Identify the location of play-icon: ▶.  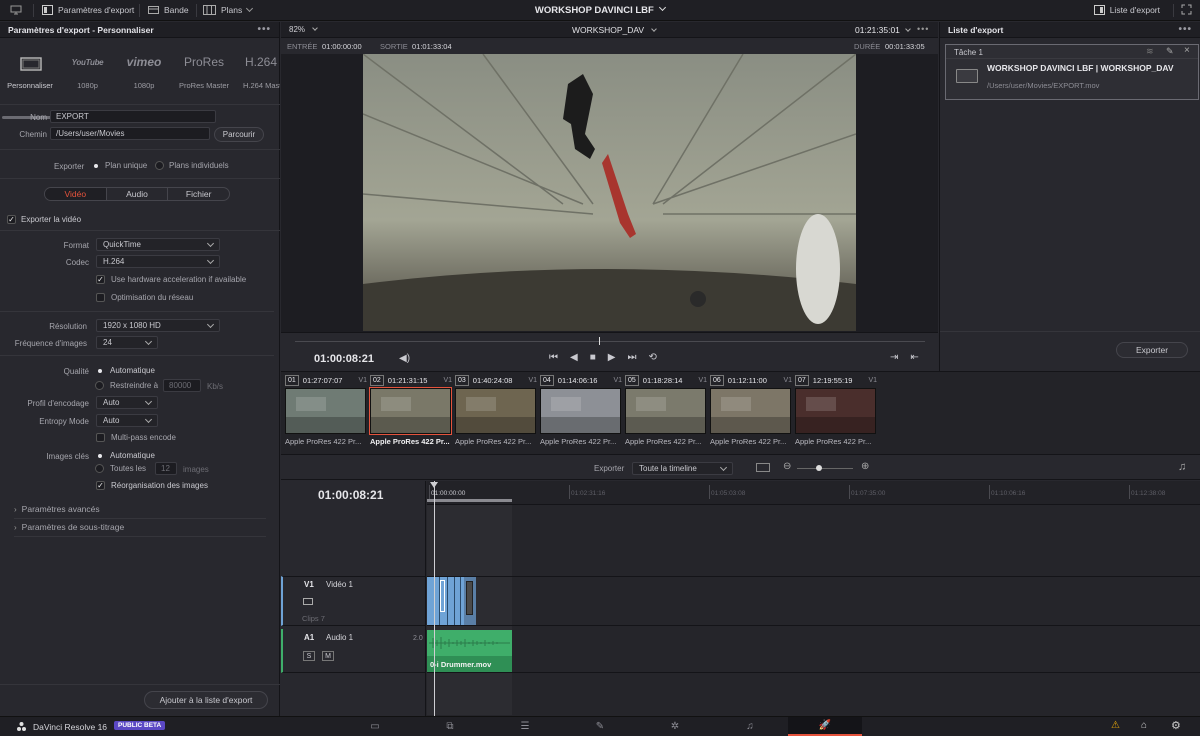
(612, 357).